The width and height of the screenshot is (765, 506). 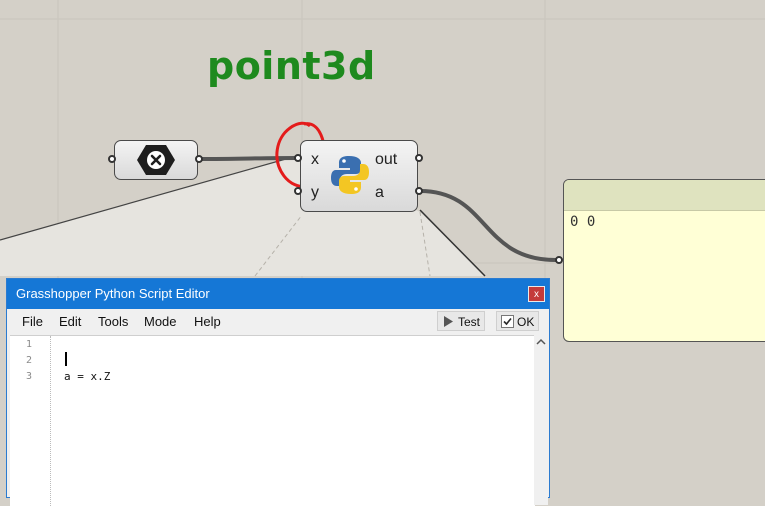 I want to click on line-number: 1, so click(x=29, y=344).